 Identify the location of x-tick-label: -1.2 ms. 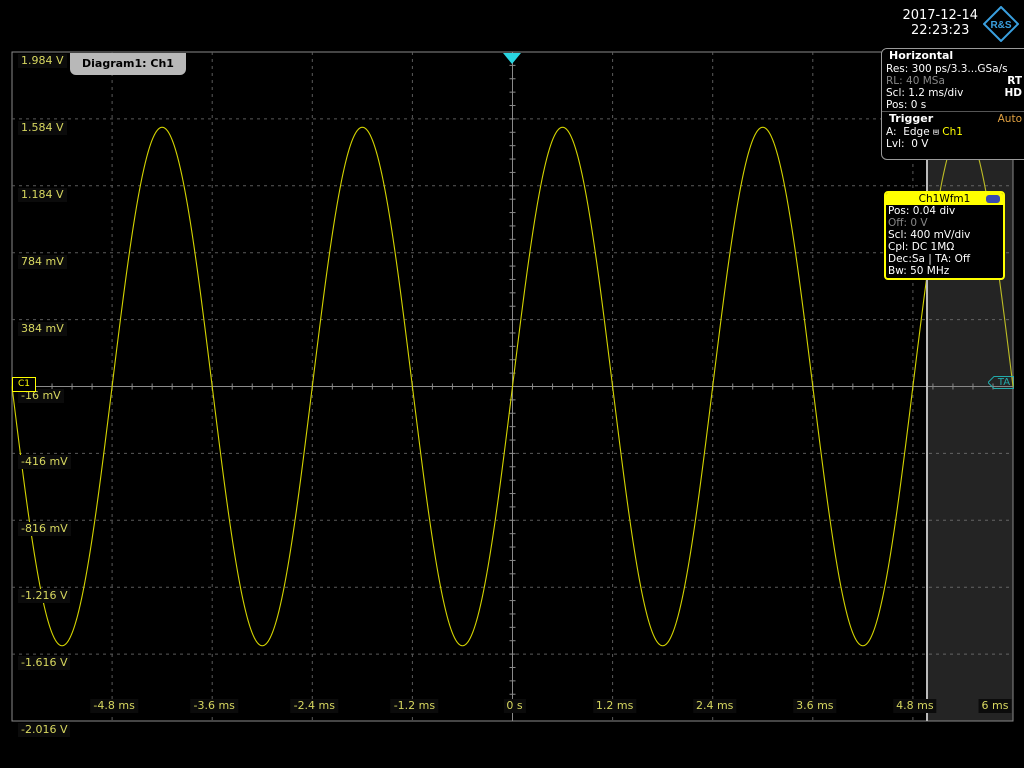
(414, 706).